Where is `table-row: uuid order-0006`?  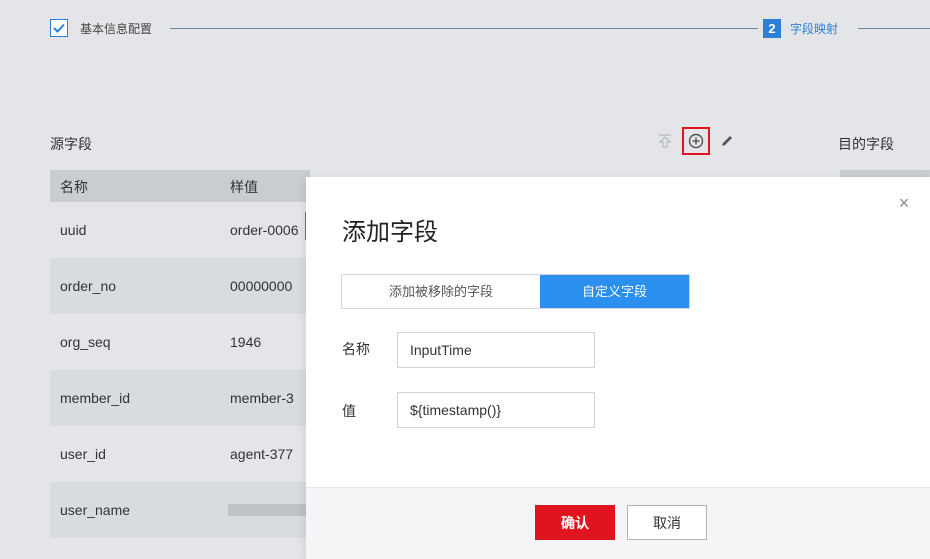
table-row: uuid order-0006 is located at coordinates (180, 230).